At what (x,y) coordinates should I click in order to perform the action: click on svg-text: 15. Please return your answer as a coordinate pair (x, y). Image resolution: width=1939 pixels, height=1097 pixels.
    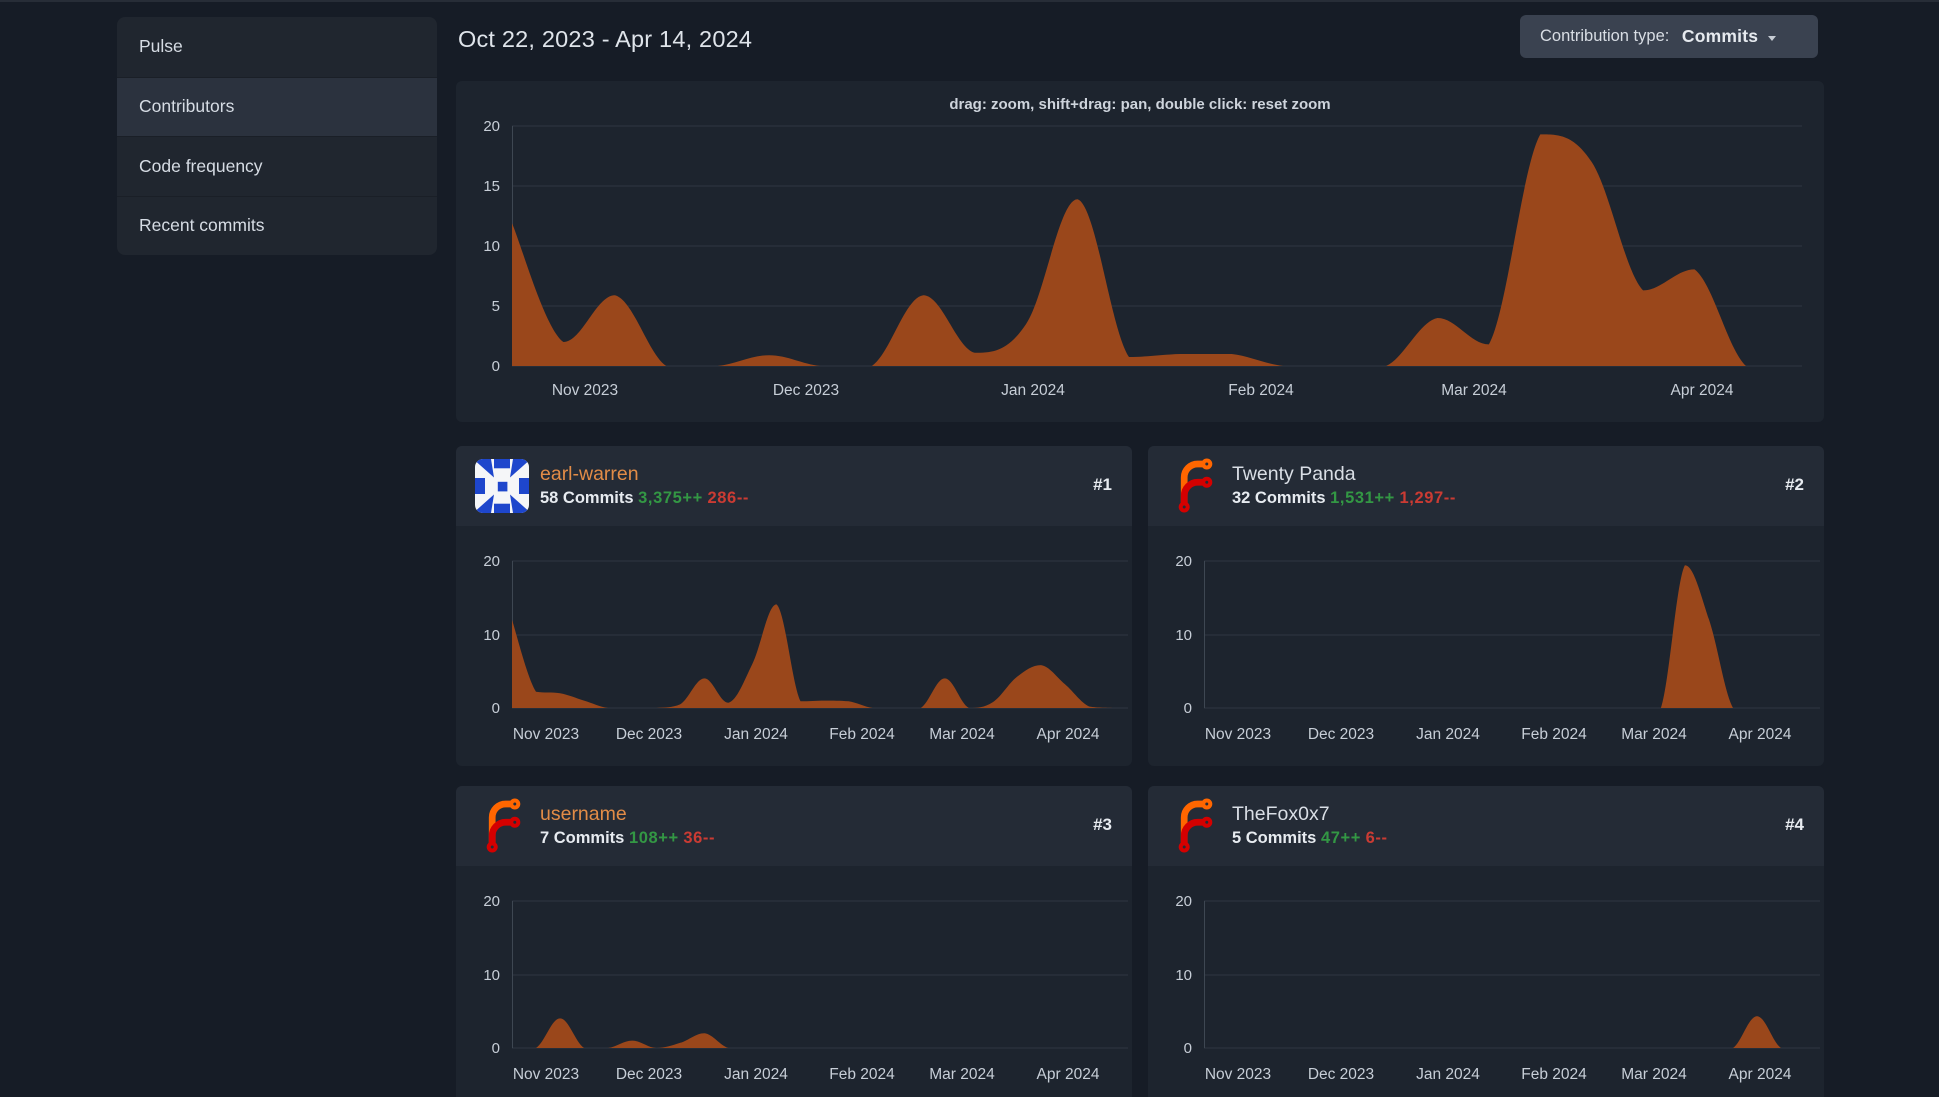
    Looking at the image, I should click on (491, 186).